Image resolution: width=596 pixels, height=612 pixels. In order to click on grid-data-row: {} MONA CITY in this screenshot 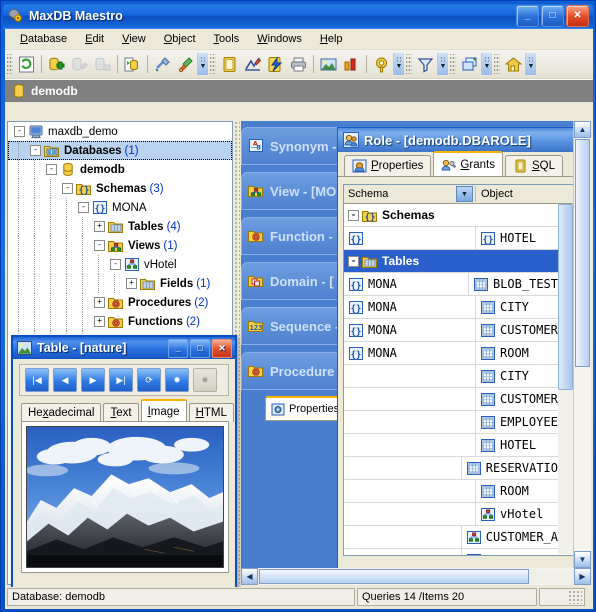, I will do `click(451, 307)`.